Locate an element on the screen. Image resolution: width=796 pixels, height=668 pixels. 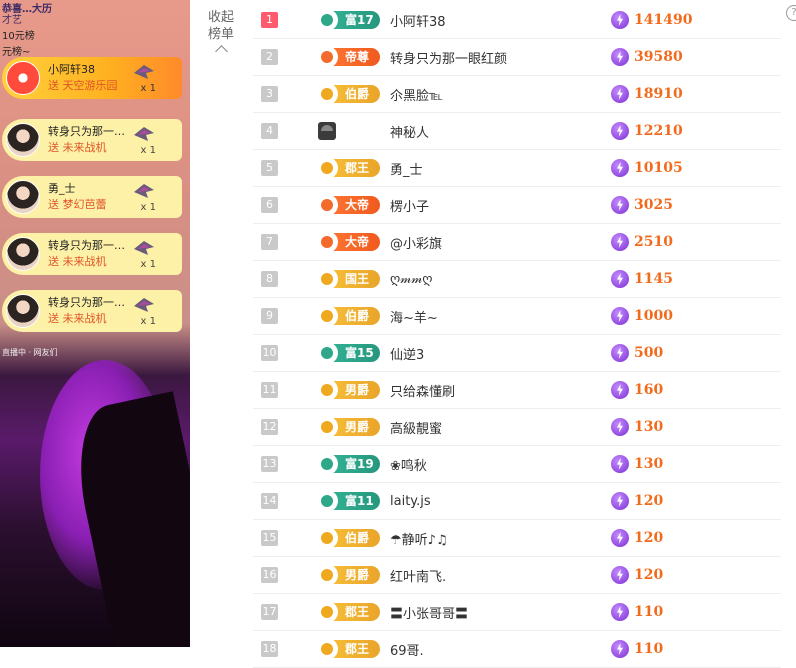
stream-banner-line: 才艺 is located at coordinates (12, 20).